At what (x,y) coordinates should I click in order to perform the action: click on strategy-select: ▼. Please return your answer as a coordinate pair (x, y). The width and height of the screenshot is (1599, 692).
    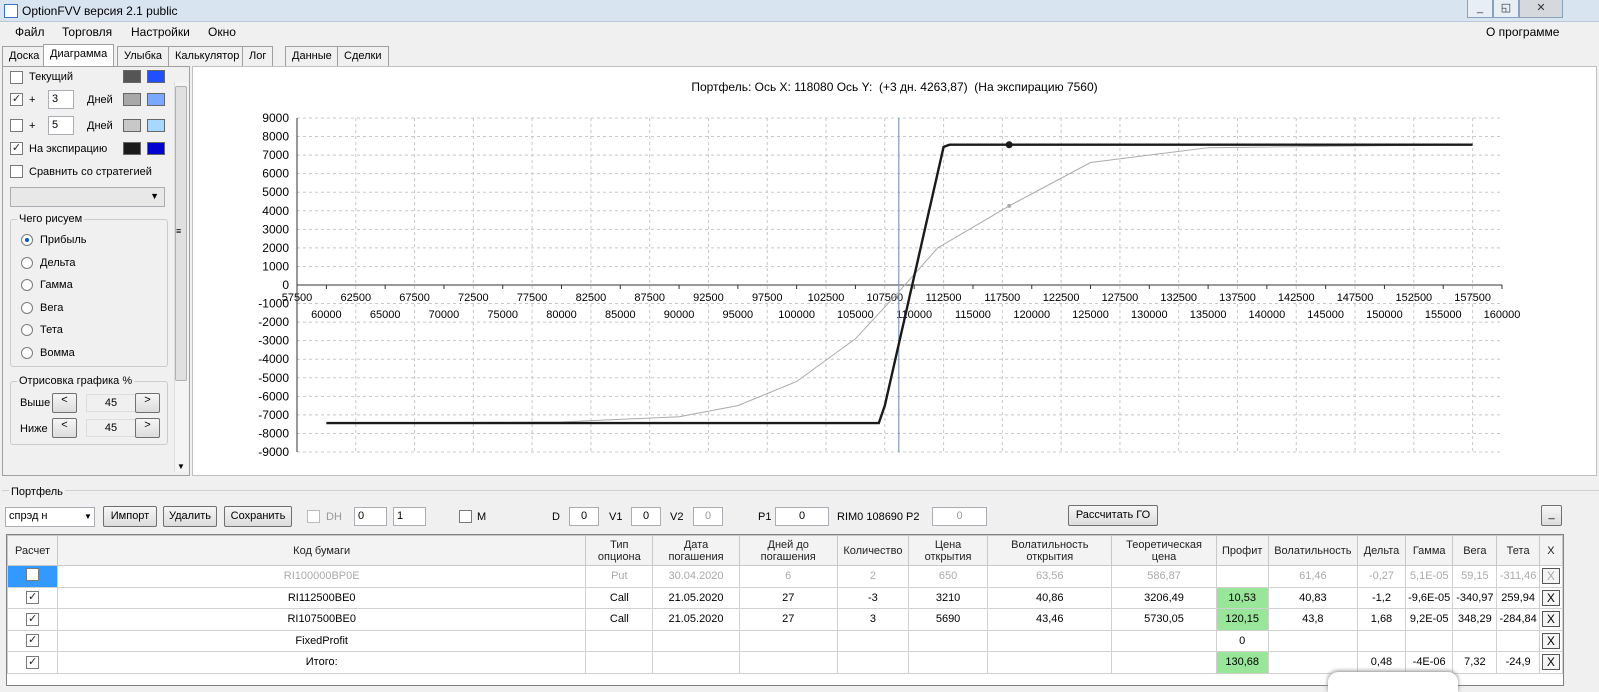
    Looking at the image, I should click on (87, 197).